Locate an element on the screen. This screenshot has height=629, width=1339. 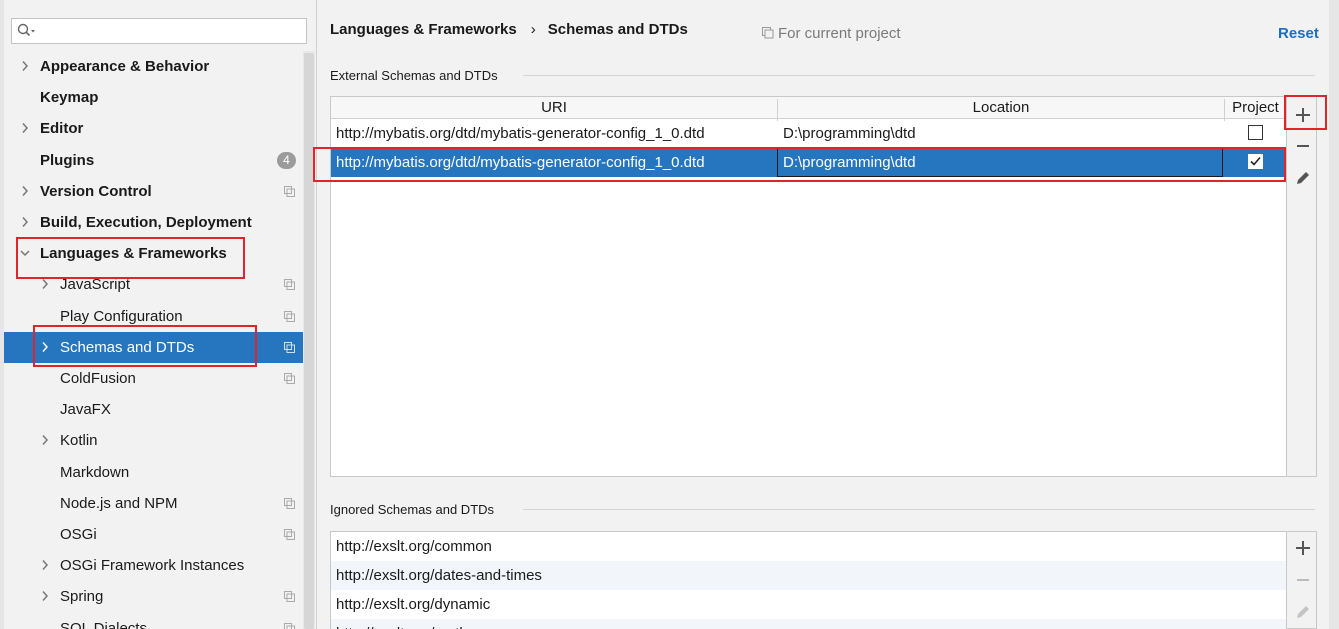
sidebar-scrollbar is located at coordinates (309, 340).